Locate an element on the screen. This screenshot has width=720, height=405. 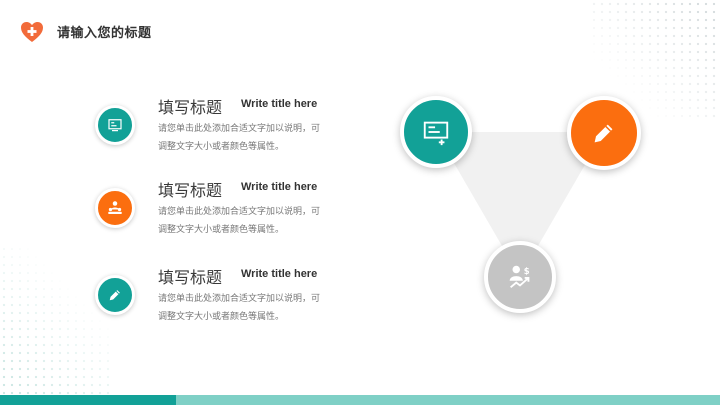
triangle-connector is located at coordinates (520, 204).